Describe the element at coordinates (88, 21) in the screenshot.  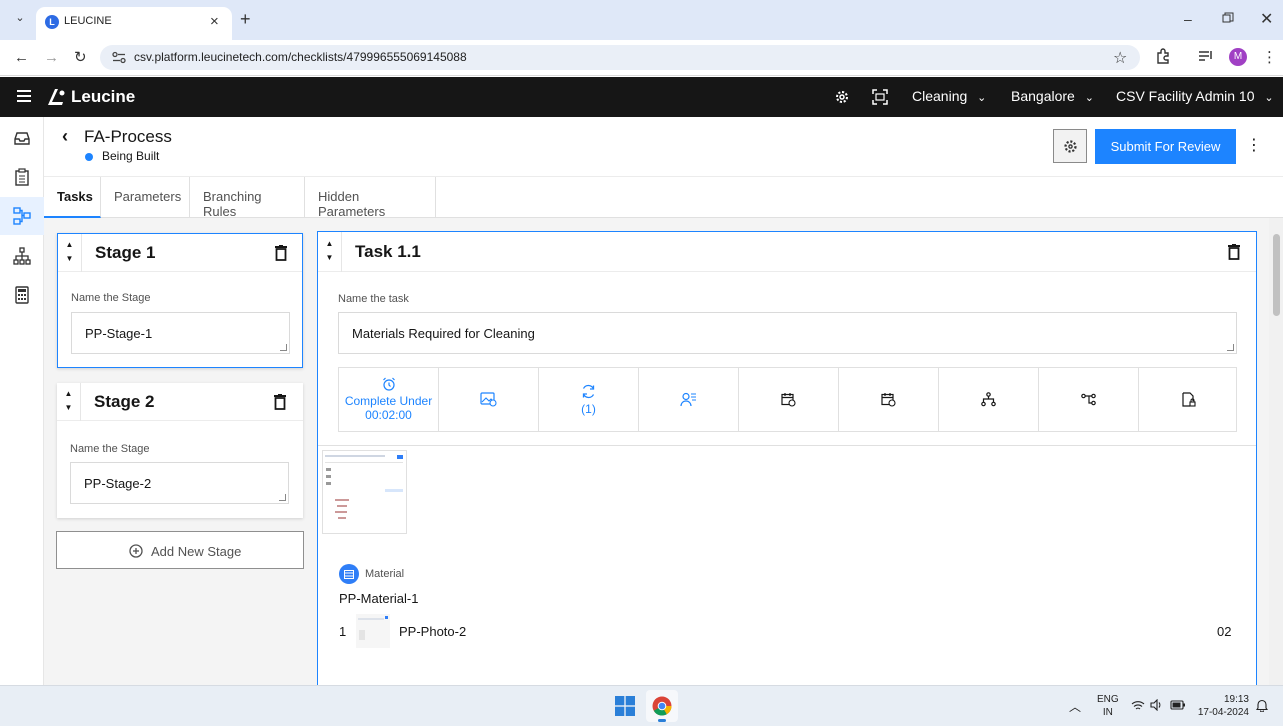
I see `tab-title: LEUCINE` at that location.